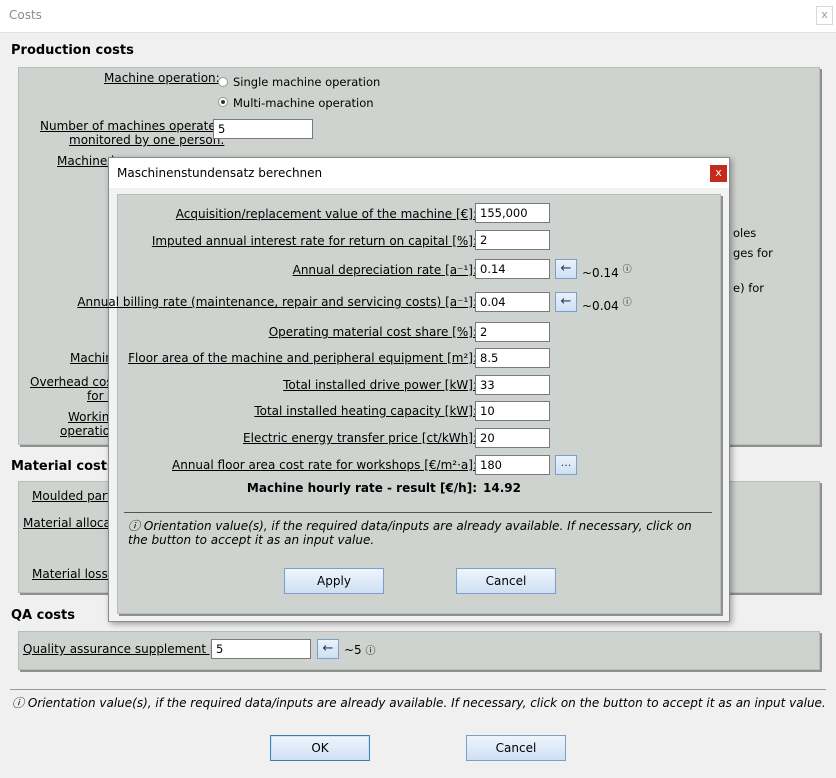 The width and height of the screenshot is (836, 778). I want to click on material-costs-heading: Material costs, so click(63, 466).